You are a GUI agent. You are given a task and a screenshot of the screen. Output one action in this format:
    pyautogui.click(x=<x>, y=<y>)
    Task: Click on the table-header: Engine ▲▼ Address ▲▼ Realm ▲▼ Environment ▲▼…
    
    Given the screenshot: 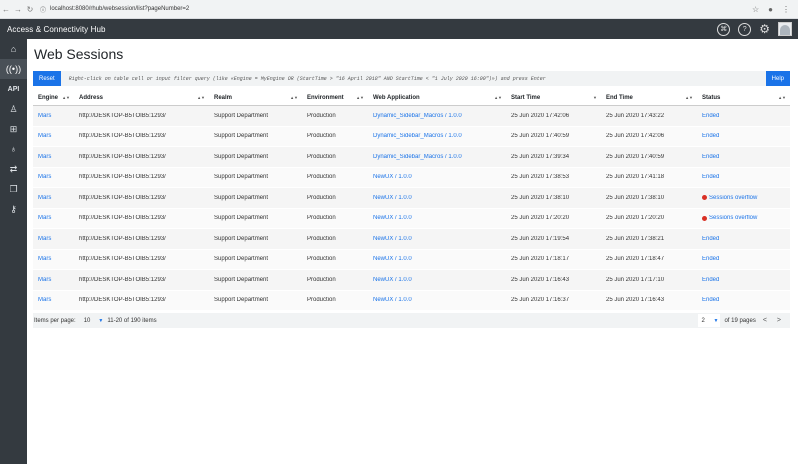 What is the action you would take?
    pyautogui.click(x=411, y=98)
    